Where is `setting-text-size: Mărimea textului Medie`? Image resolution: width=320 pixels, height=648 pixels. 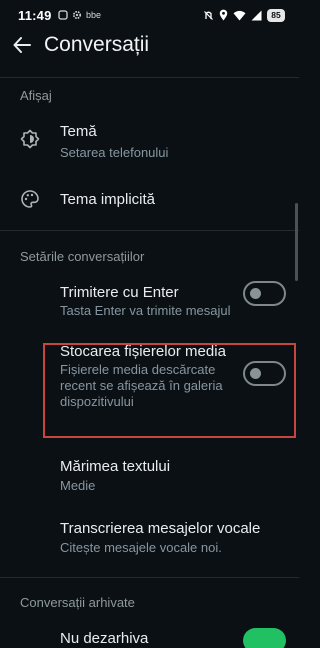
setting-text-size: Mărimea textului Medie is located at coordinates (149, 475).